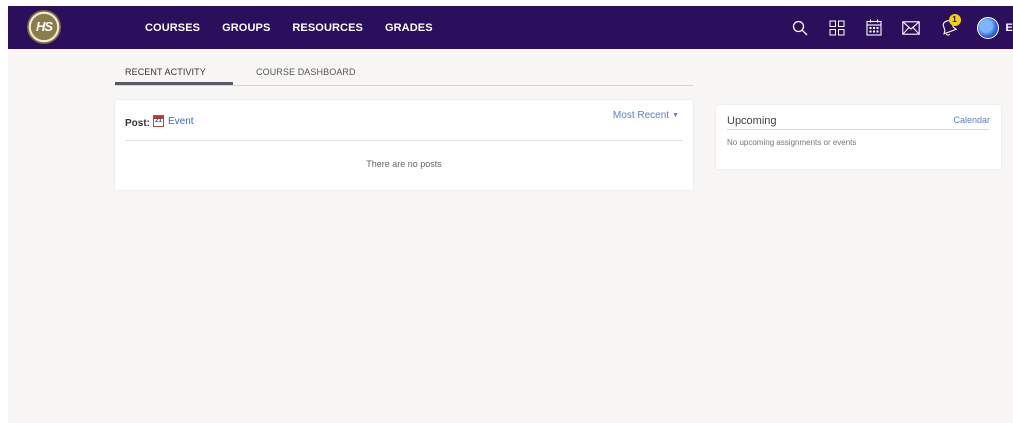 The width and height of the screenshot is (1013, 423). I want to click on nav-icon-bar: 1 Es, so click(893, 27).